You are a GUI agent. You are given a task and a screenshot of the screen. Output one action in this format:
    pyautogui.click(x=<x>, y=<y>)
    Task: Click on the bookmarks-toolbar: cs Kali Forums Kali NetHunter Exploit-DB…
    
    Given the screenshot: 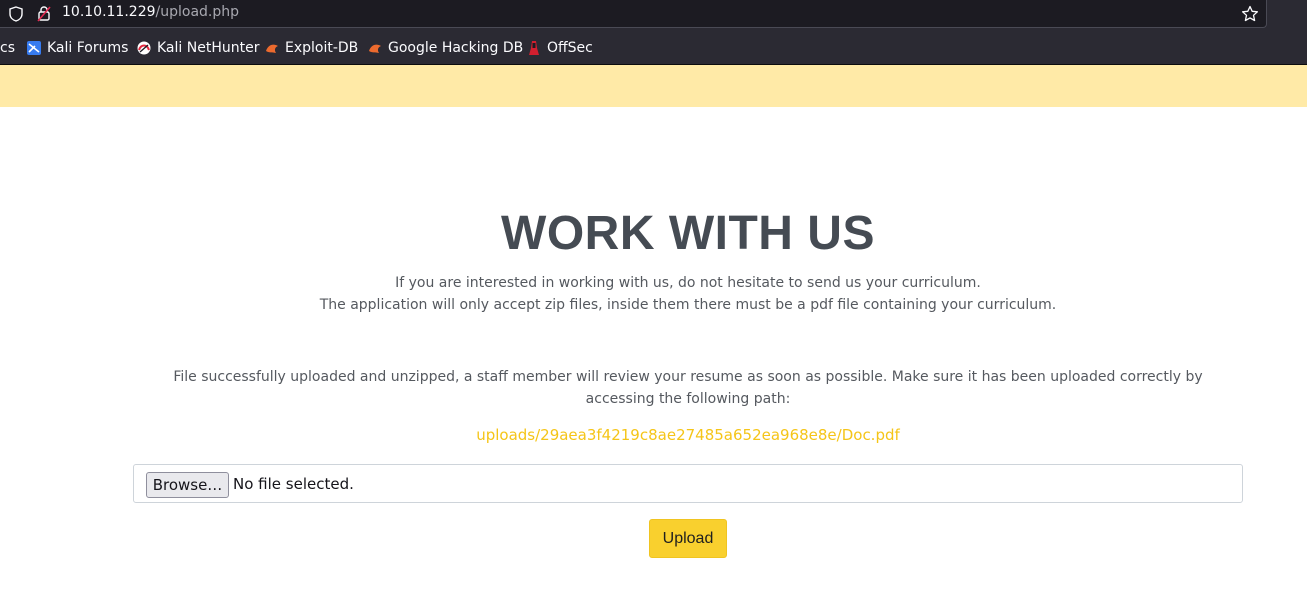 What is the action you would take?
    pyautogui.click(x=653, y=47)
    